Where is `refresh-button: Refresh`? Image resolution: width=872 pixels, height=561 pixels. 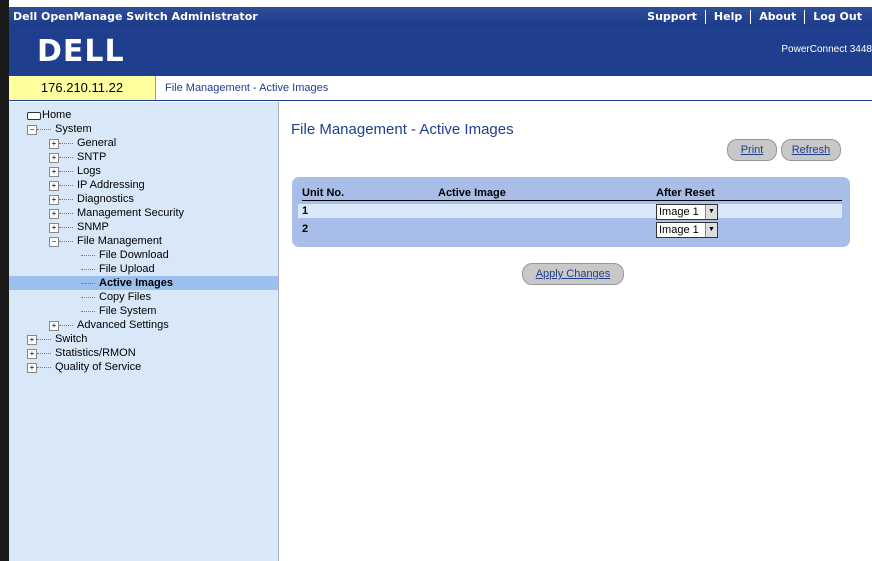
refresh-button: Refresh is located at coordinates (811, 150).